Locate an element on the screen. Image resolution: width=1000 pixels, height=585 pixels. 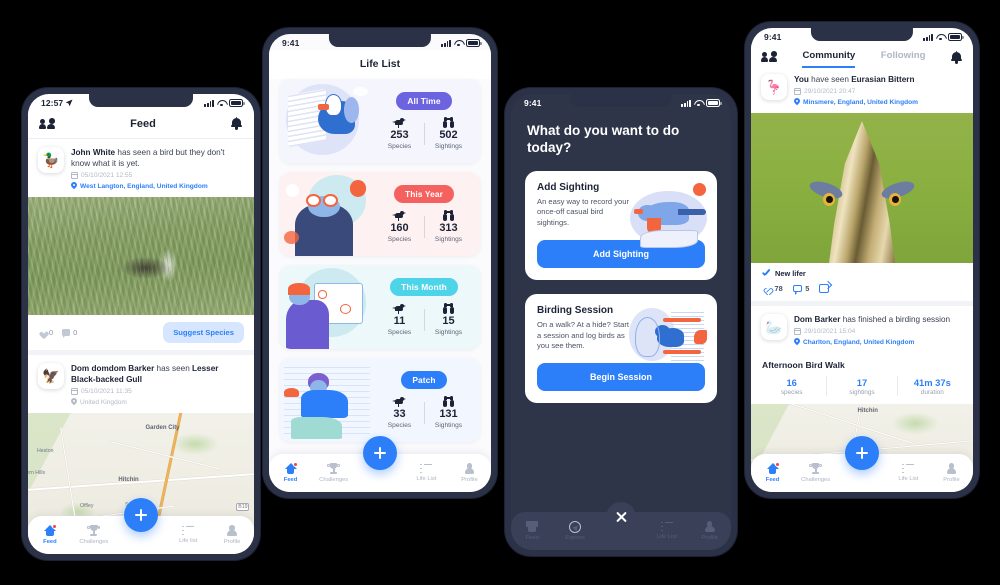
like-group: 0 is located at coordinates (45, 332).